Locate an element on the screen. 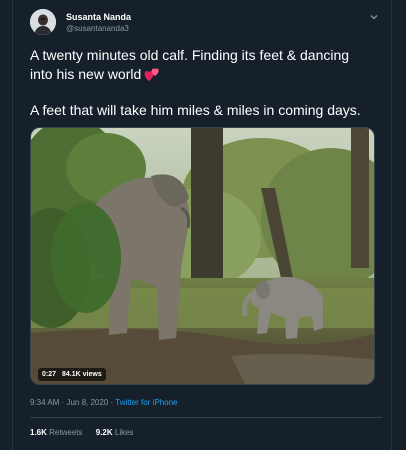 This screenshot has width=406, height=450. likes-stat: 9.2K Likes is located at coordinates (115, 432).